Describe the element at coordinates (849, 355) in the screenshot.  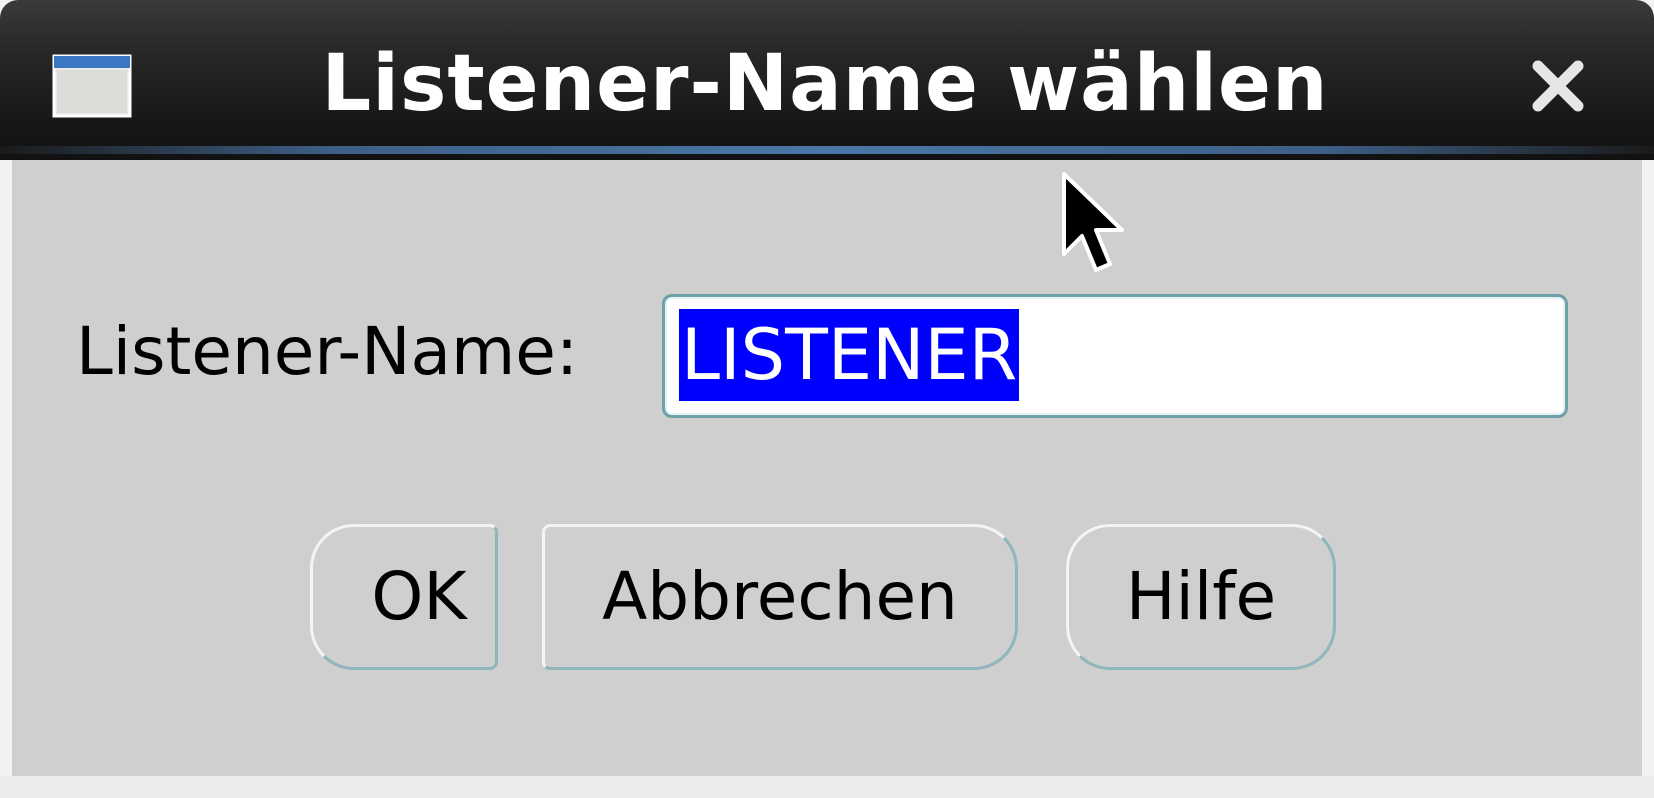
I see `selected-text: LISTENER` at that location.